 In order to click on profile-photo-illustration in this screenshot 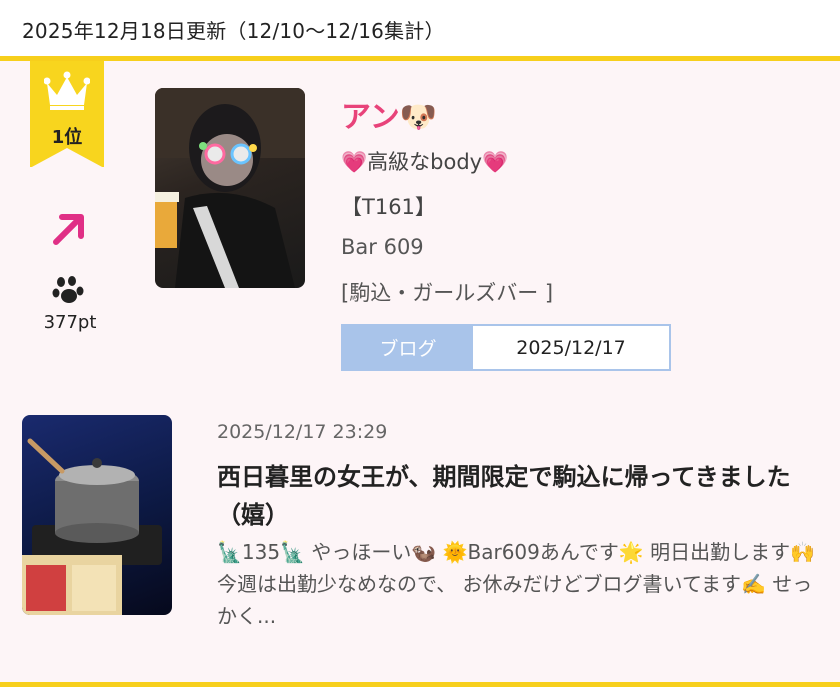, I will do `click(230, 188)`.